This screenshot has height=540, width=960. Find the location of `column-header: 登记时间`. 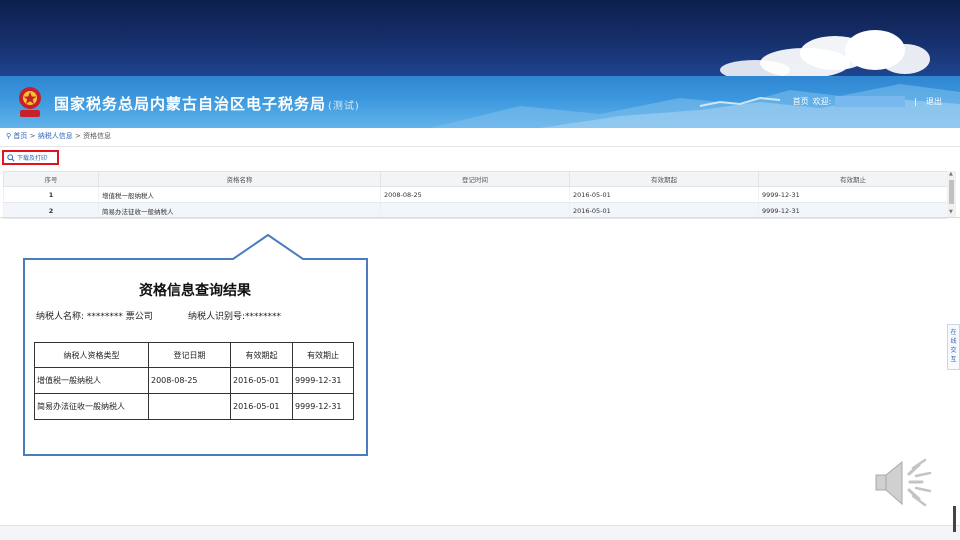

column-header: 登记时间 is located at coordinates (475, 179).